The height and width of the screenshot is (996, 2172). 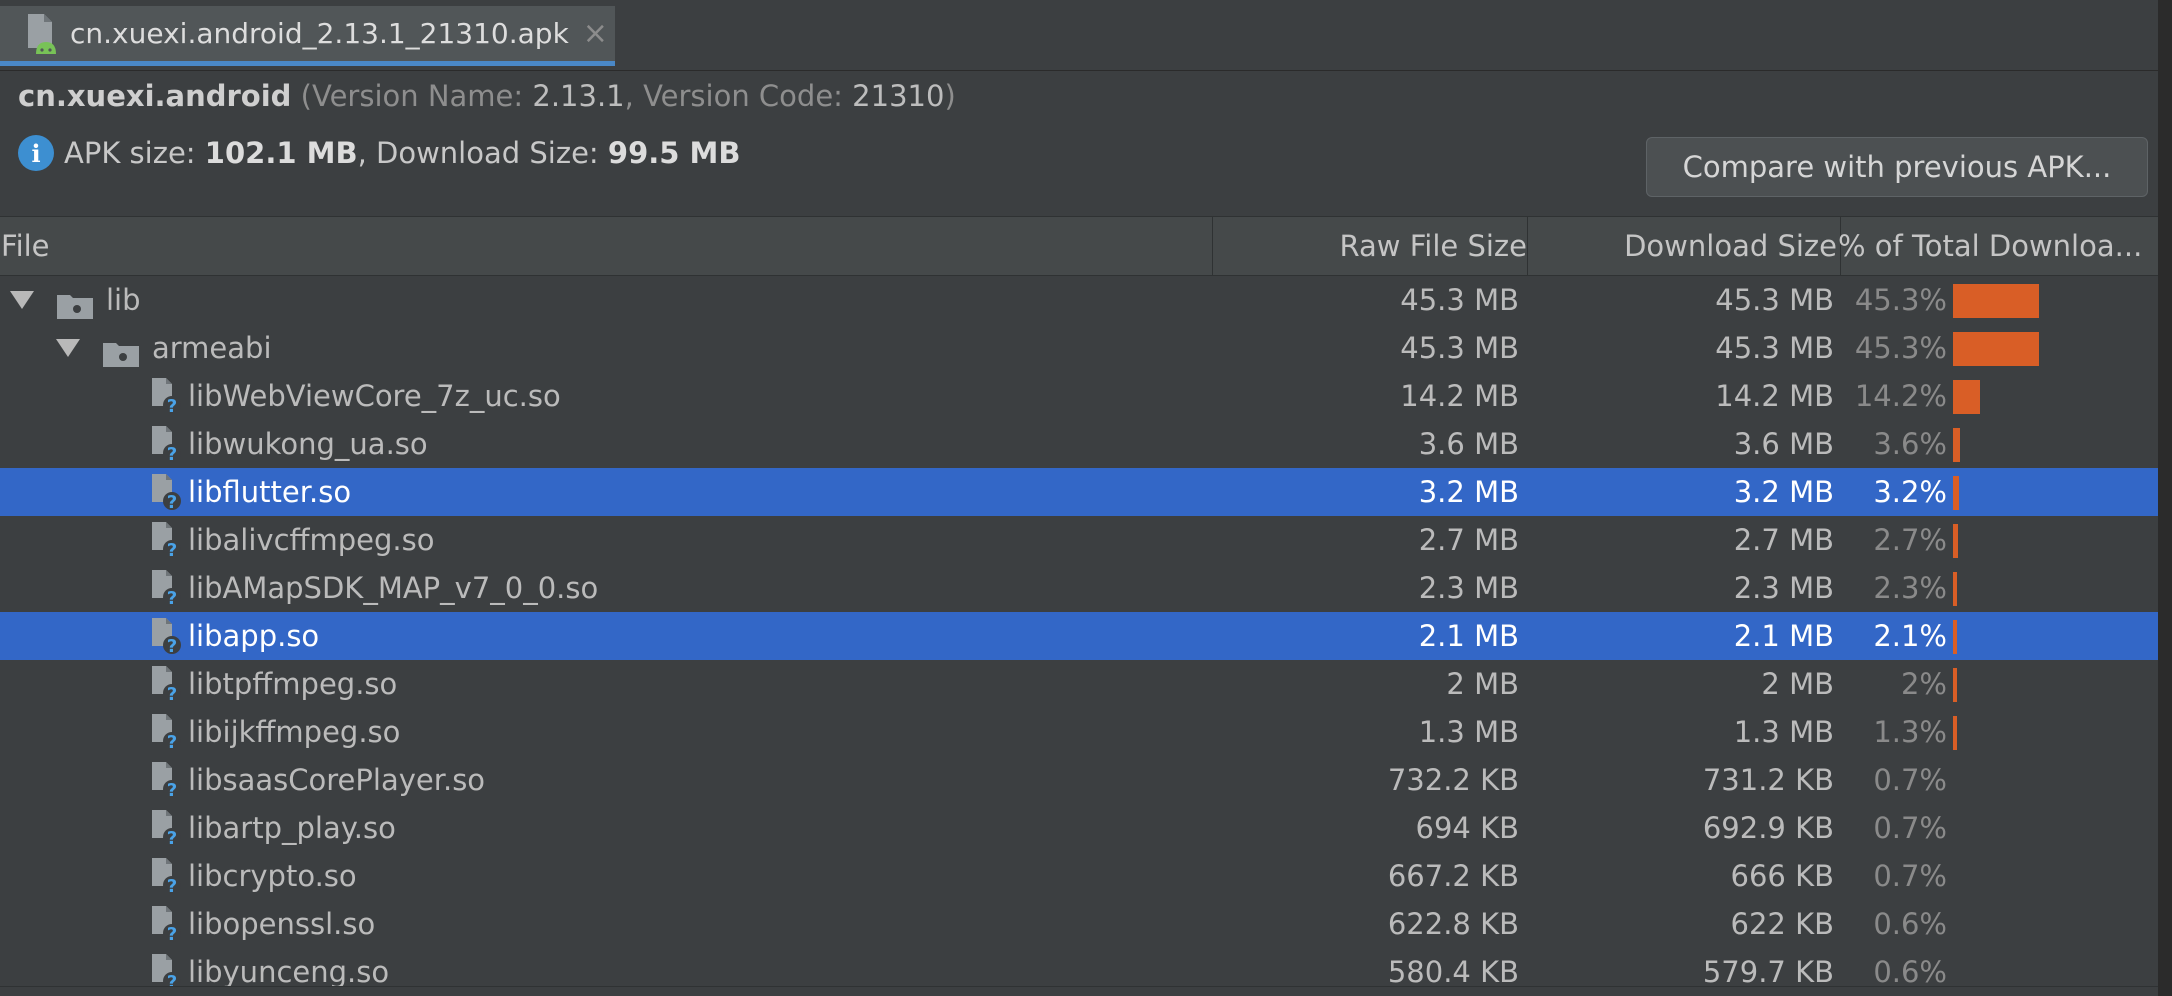 I want to click on download-size-cell: 622 KB, so click(x=1782, y=924).